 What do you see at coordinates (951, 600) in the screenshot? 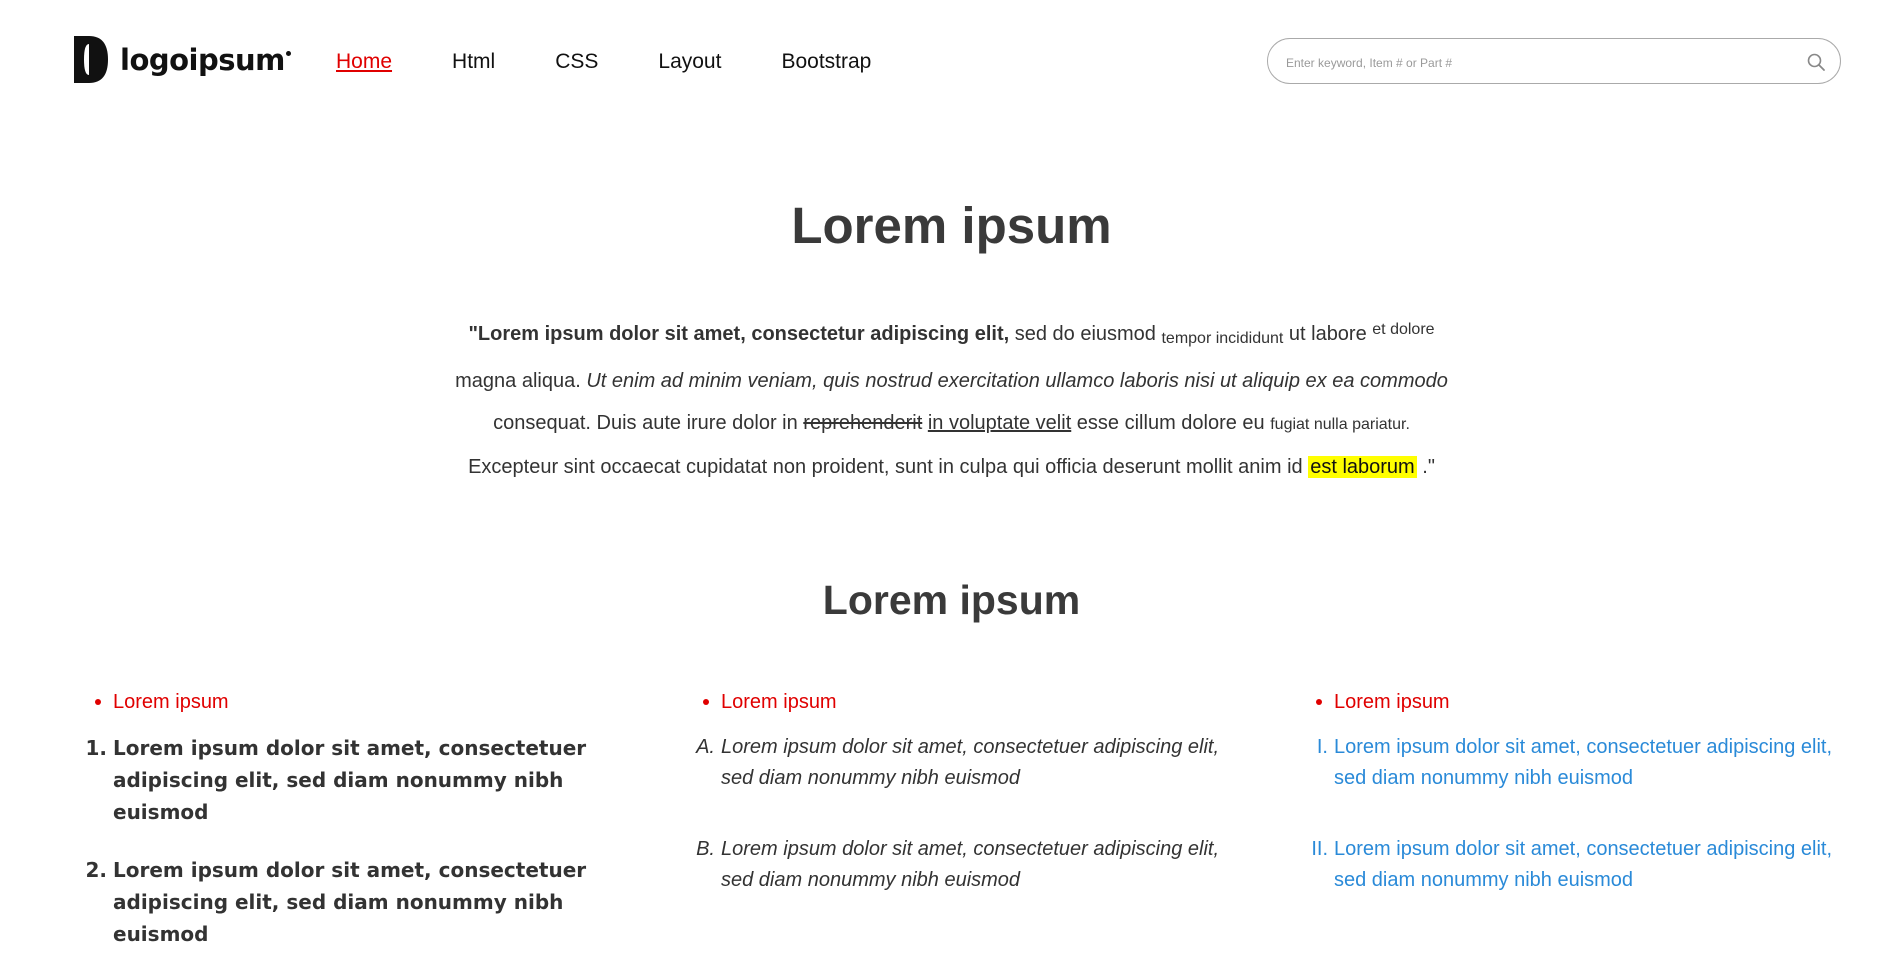
I see `section-title: Lorem ipsum` at bounding box center [951, 600].